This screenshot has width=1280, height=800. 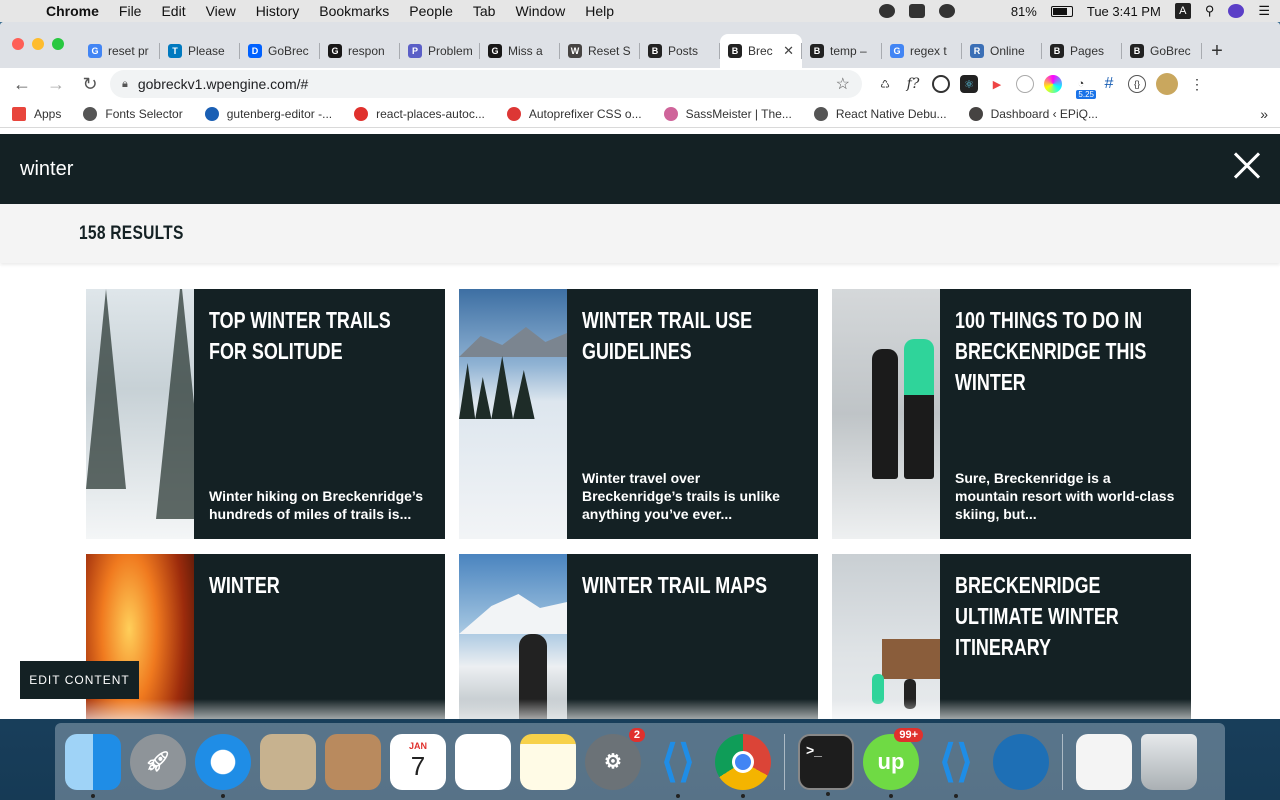 I want to click on grid-extension-icon: #, so click(x=1109, y=84).